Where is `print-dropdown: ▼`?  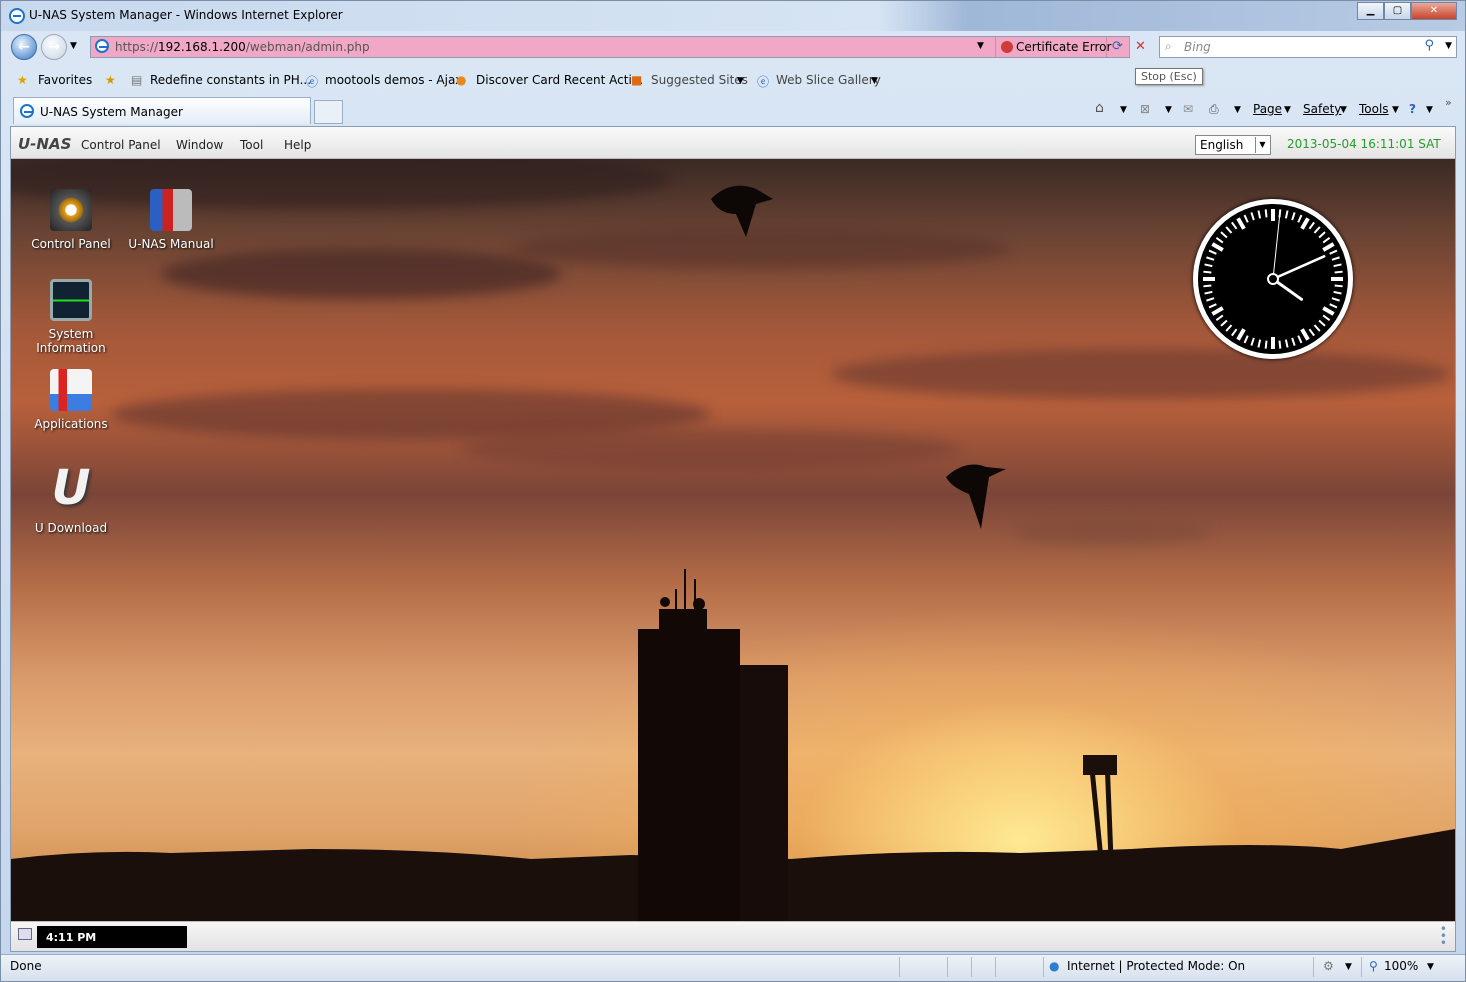
print-dropdown: ▼ is located at coordinates (1237, 110).